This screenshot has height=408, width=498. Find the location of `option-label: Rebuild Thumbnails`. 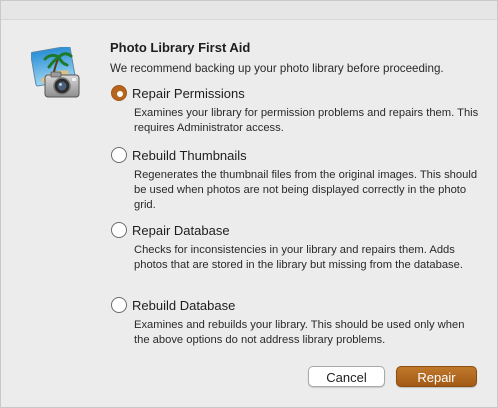

option-label: Rebuild Thumbnails is located at coordinates (189, 155).